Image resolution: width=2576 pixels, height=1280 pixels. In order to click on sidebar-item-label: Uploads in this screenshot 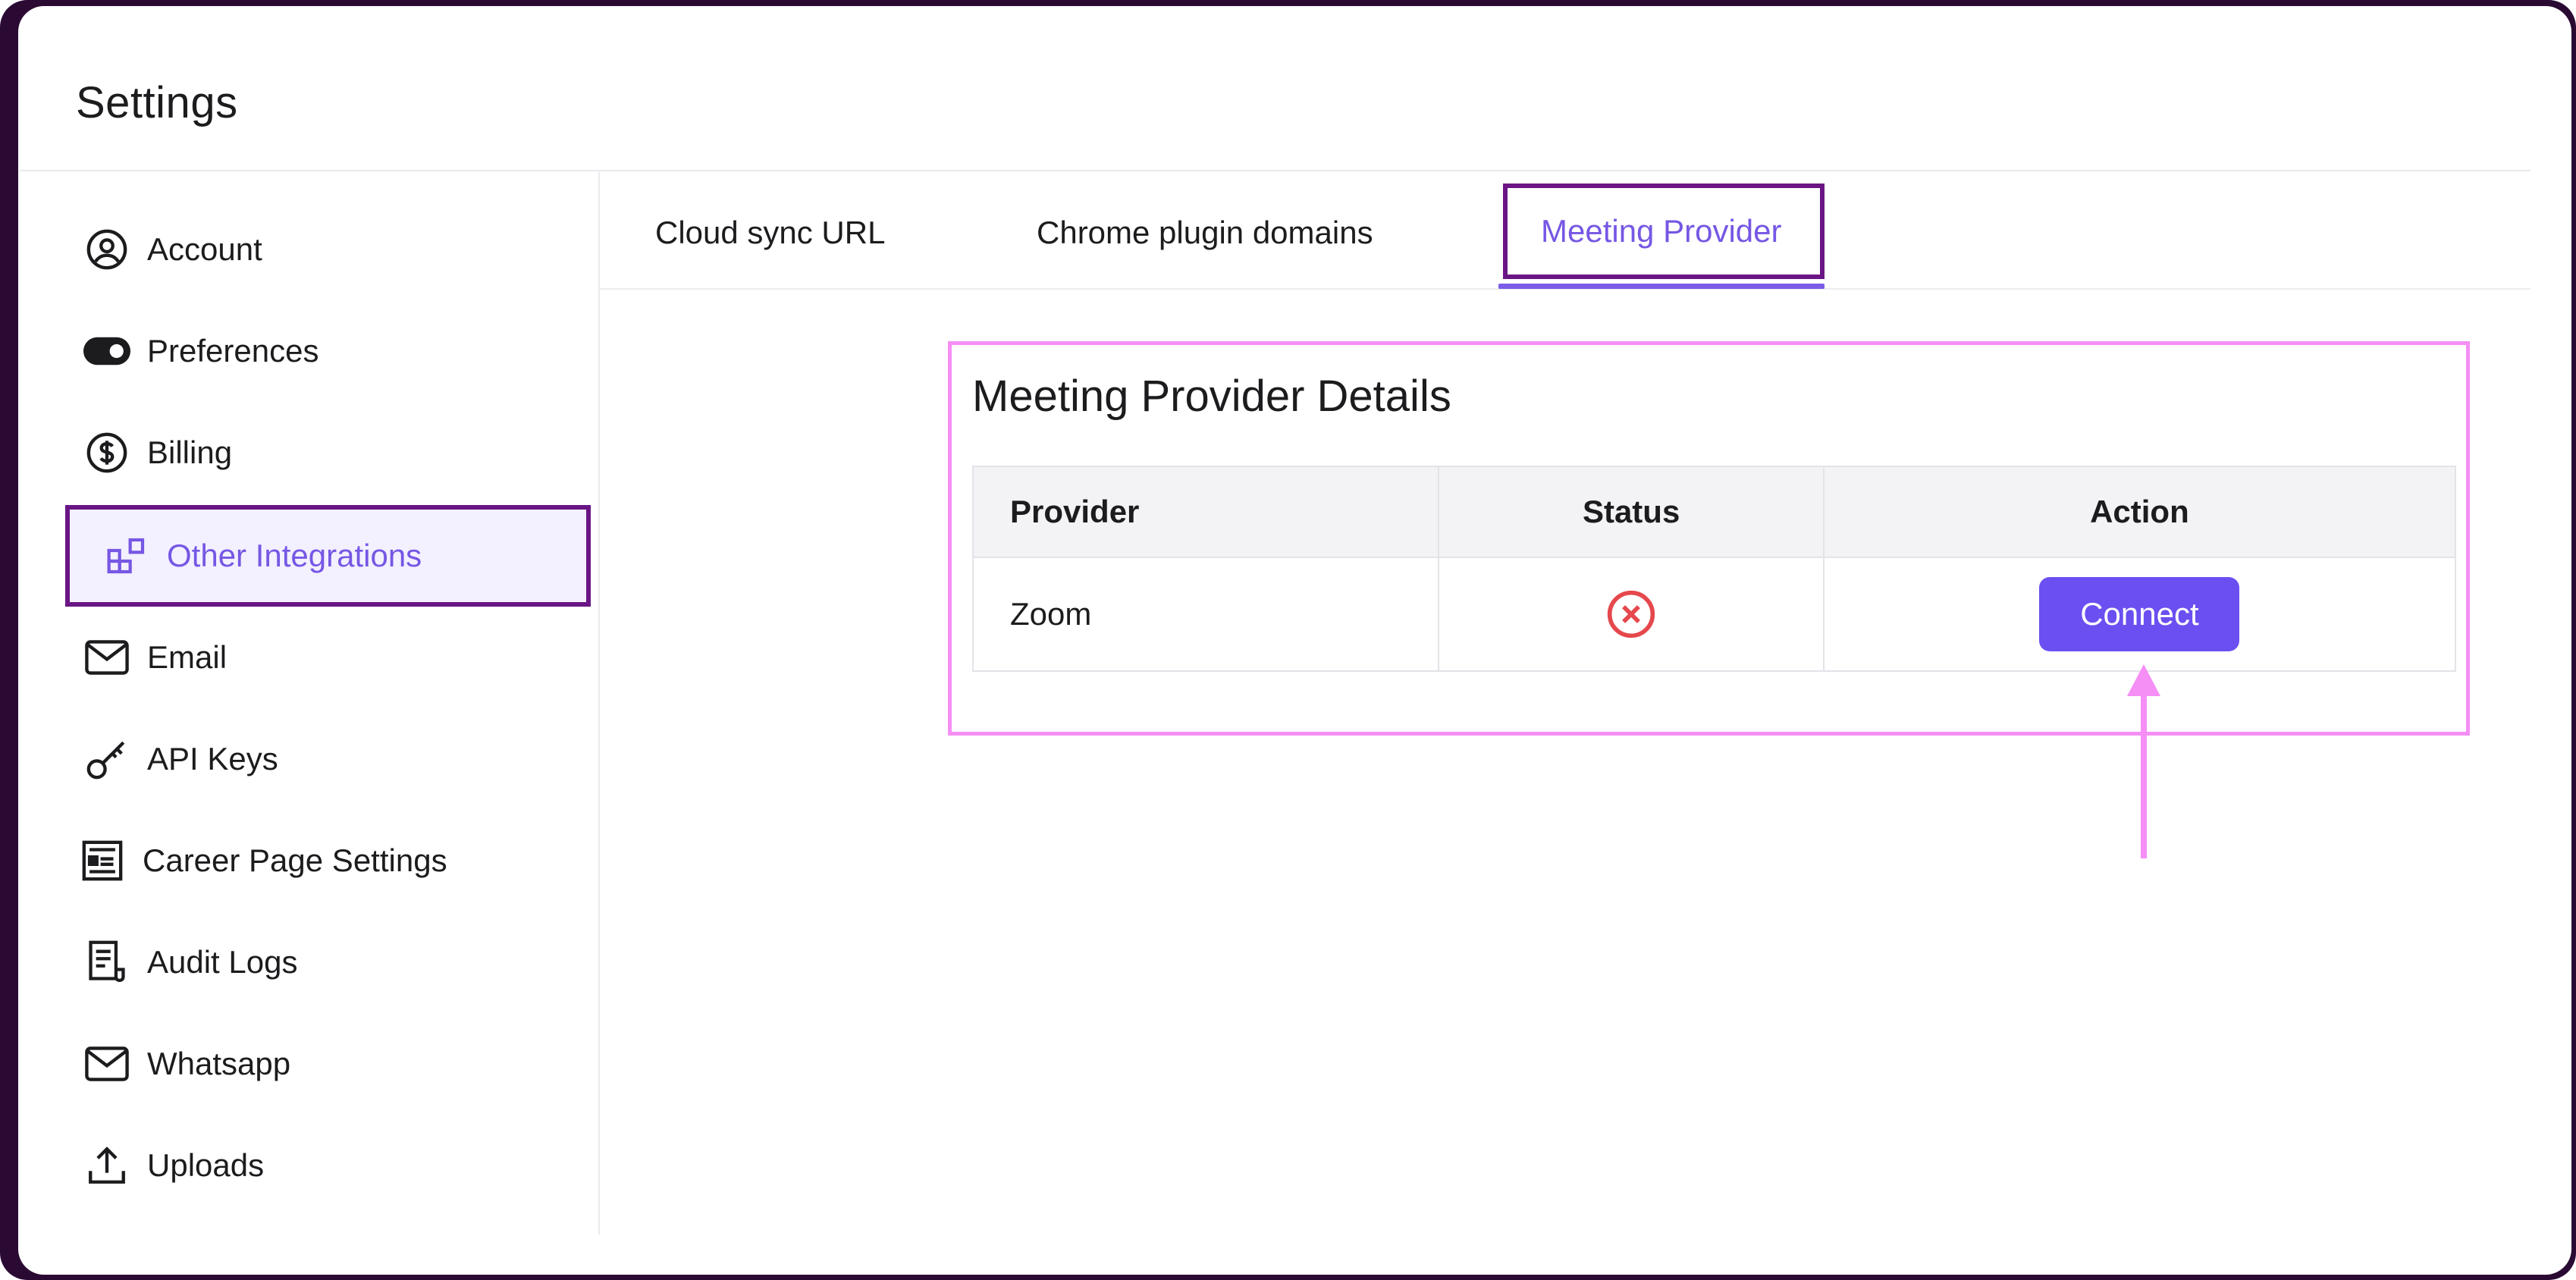, I will do `click(206, 1165)`.